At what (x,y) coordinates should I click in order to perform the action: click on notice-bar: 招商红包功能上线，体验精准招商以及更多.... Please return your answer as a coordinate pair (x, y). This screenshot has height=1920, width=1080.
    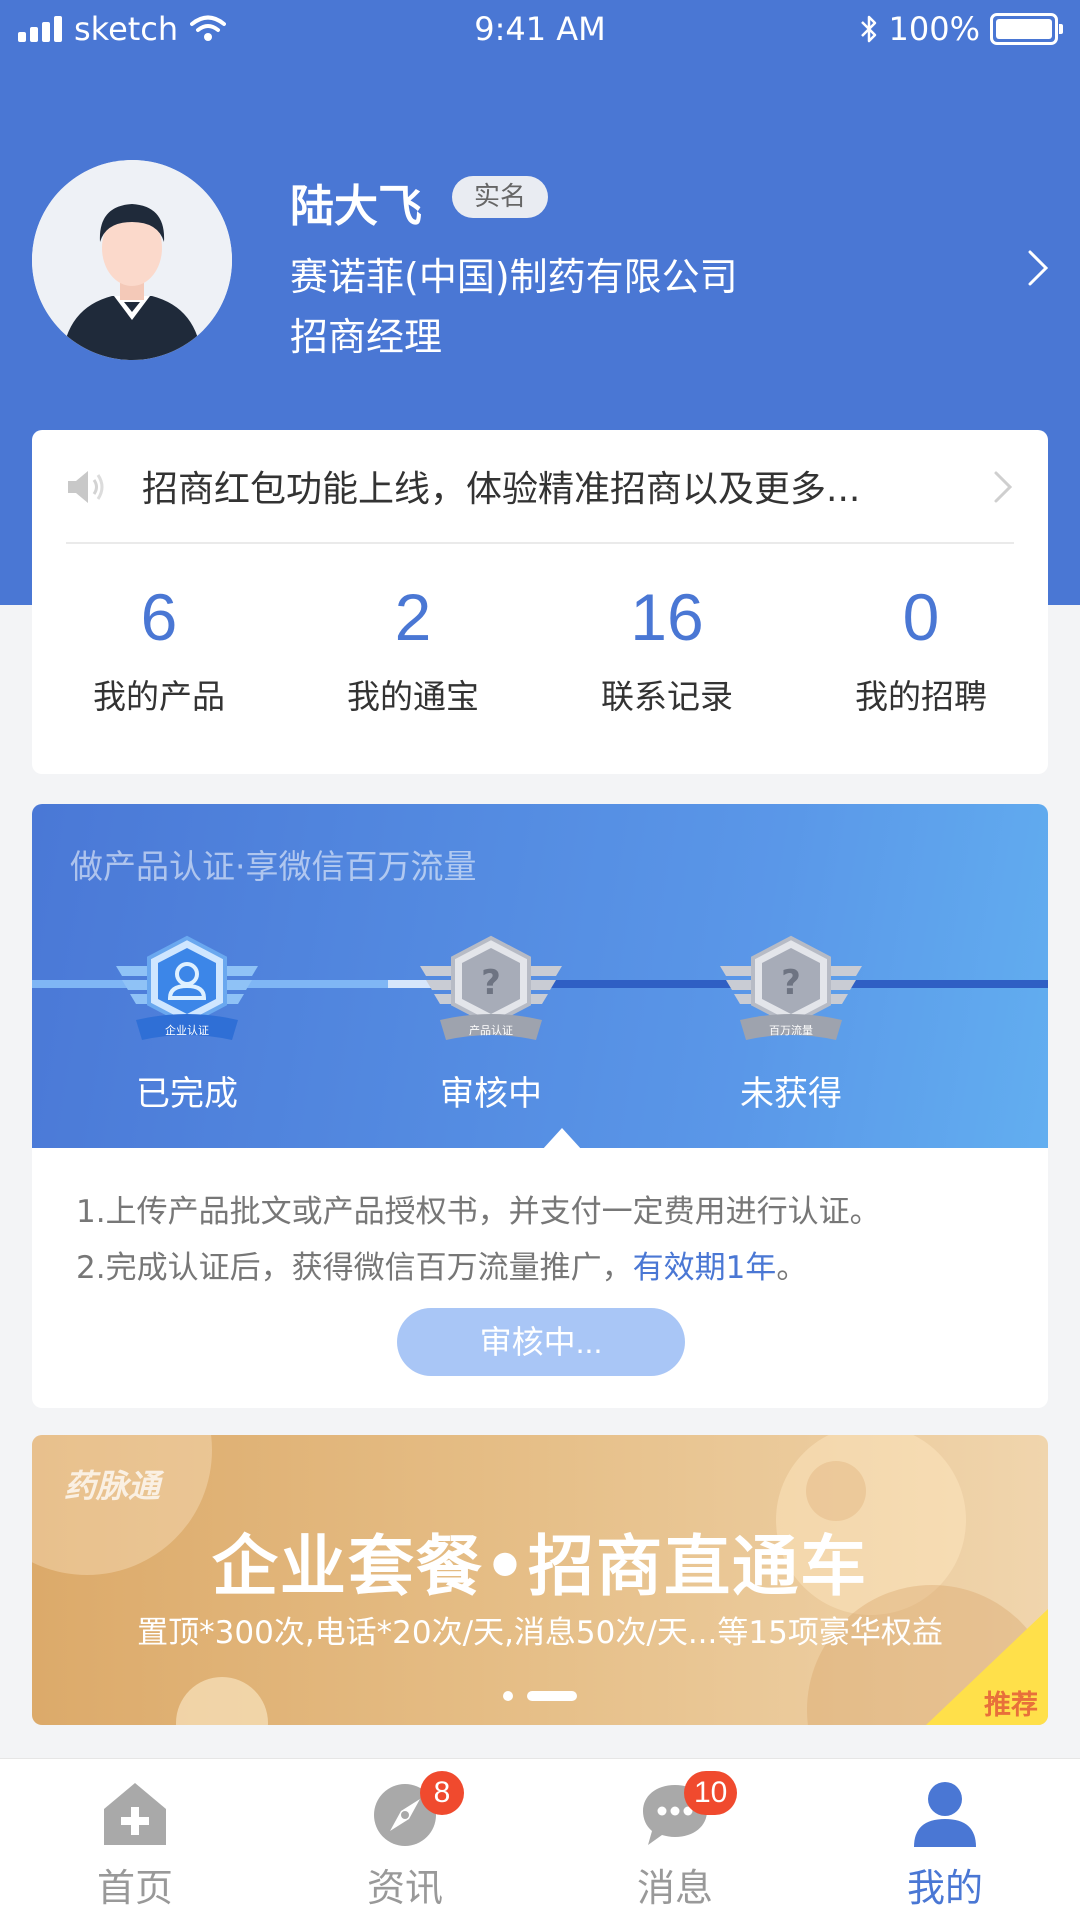
    Looking at the image, I should click on (540, 486).